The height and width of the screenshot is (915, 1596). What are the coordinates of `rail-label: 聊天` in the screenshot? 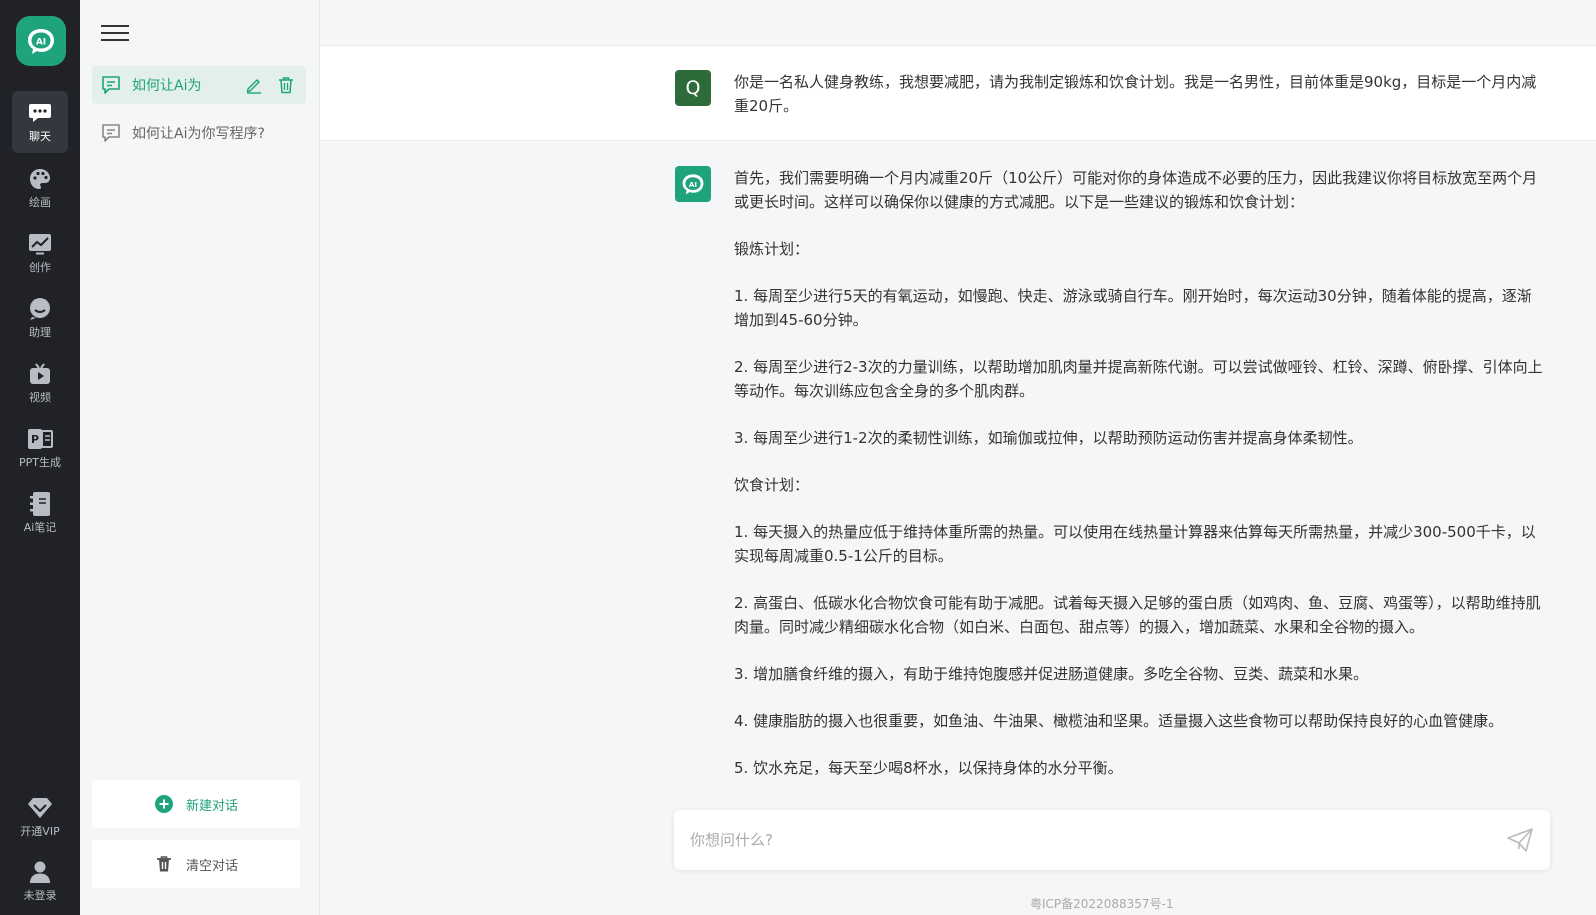 It's located at (40, 136).